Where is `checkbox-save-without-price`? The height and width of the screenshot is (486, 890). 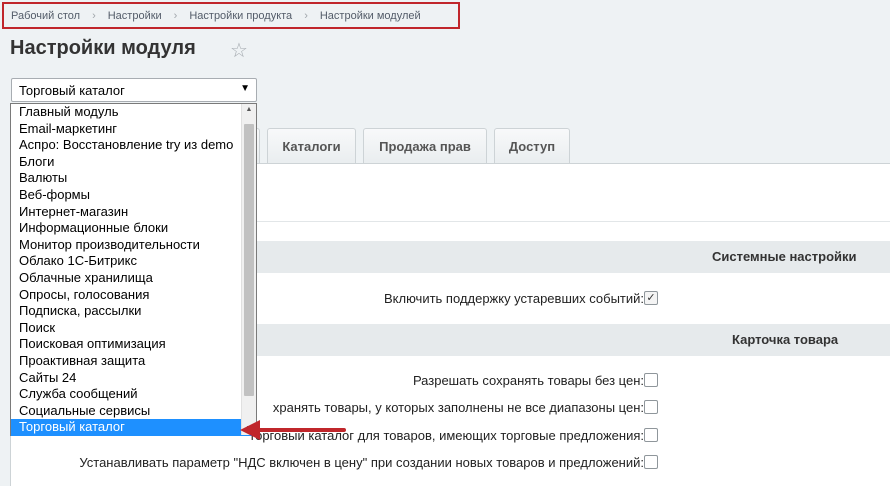 checkbox-save-without-price is located at coordinates (651, 380).